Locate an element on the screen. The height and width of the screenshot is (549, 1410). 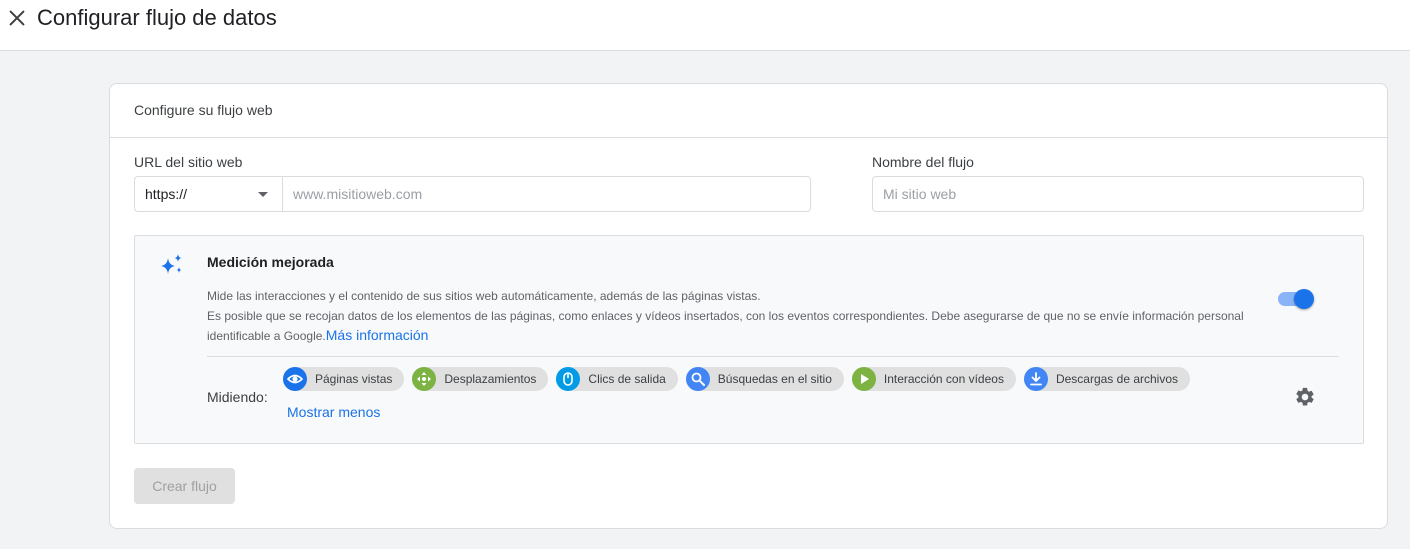
chip-outbound-clicks: Clics de salida is located at coordinates (617, 379).